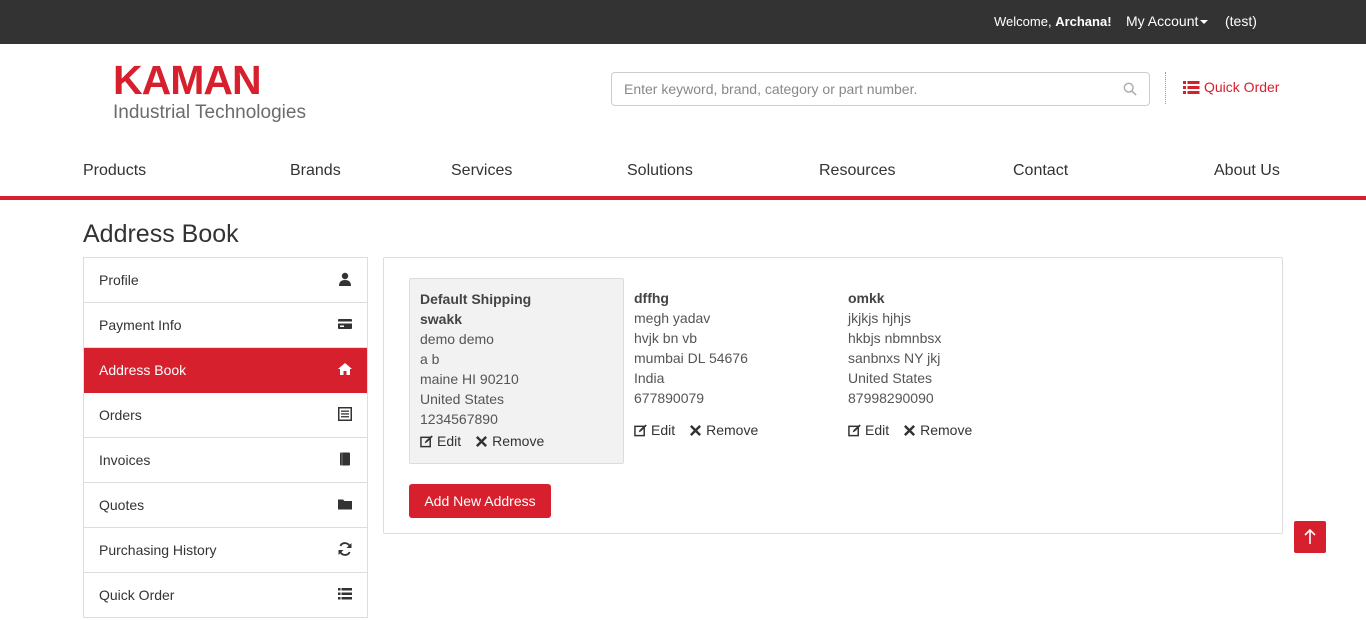 The height and width of the screenshot is (620, 1366). What do you see at coordinates (1023, 21) in the screenshot?
I see `welcome-prefix: Welcome,` at bounding box center [1023, 21].